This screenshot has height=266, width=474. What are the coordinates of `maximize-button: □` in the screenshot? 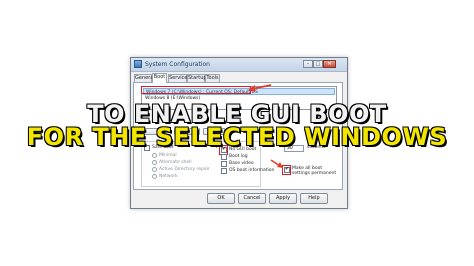 It's located at (318, 64).